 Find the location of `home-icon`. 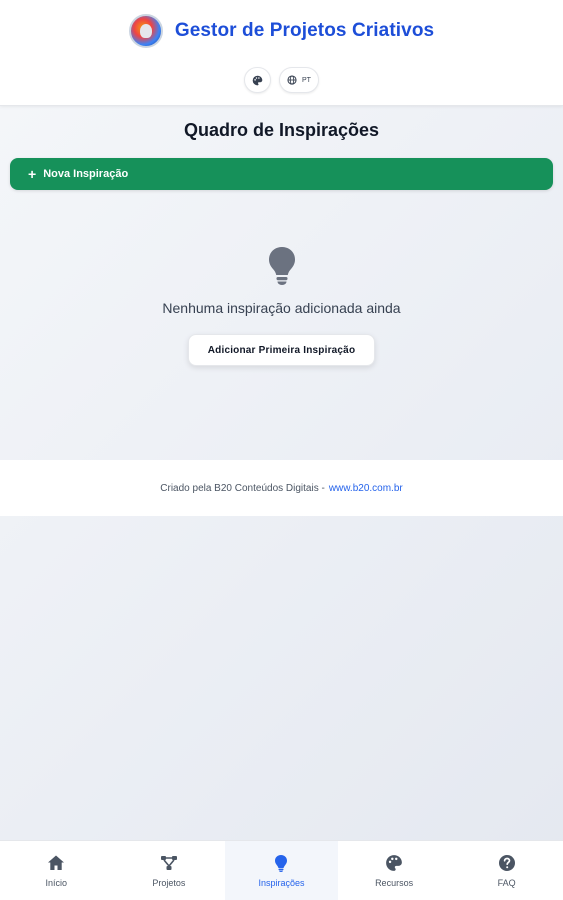

home-icon is located at coordinates (56, 862).